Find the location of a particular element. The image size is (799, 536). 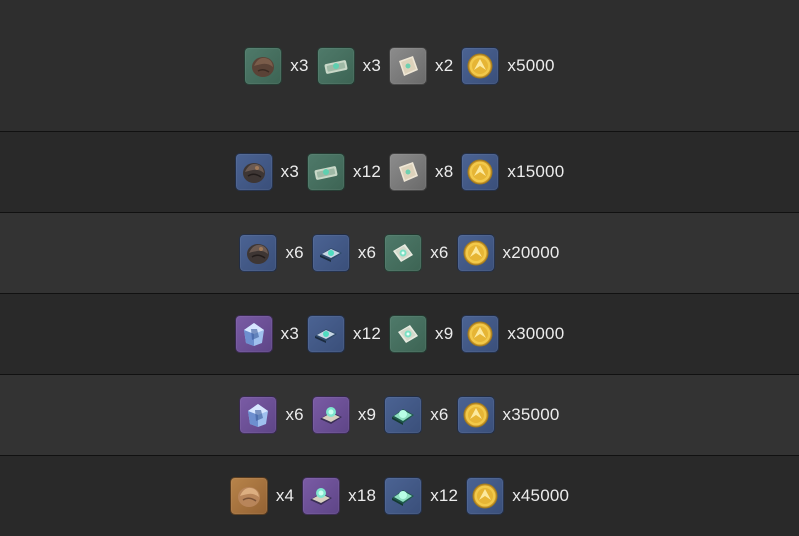

material-item: x35000 is located at coordinates (508, 415).